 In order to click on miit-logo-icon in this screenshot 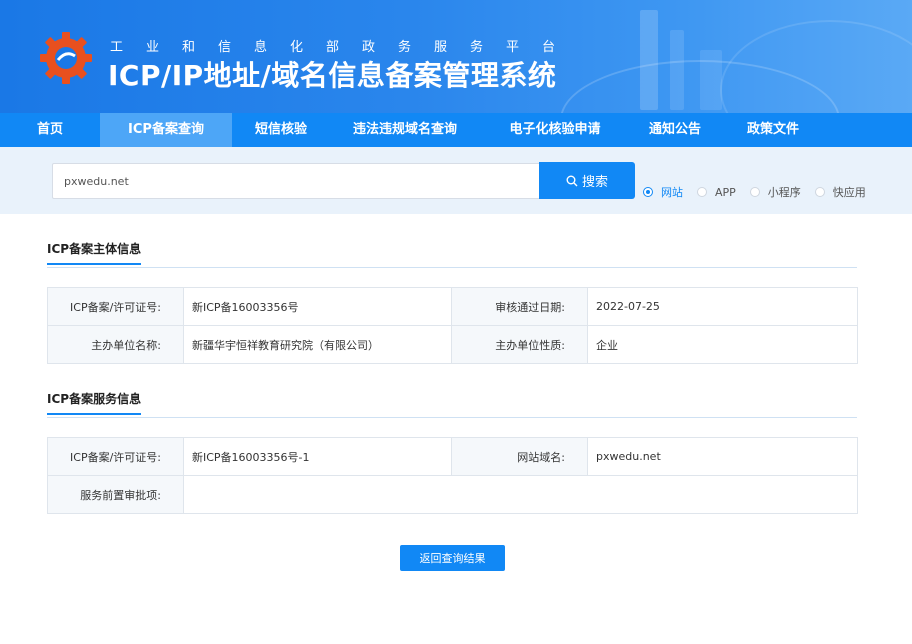, I will do `click(66, 58)`.